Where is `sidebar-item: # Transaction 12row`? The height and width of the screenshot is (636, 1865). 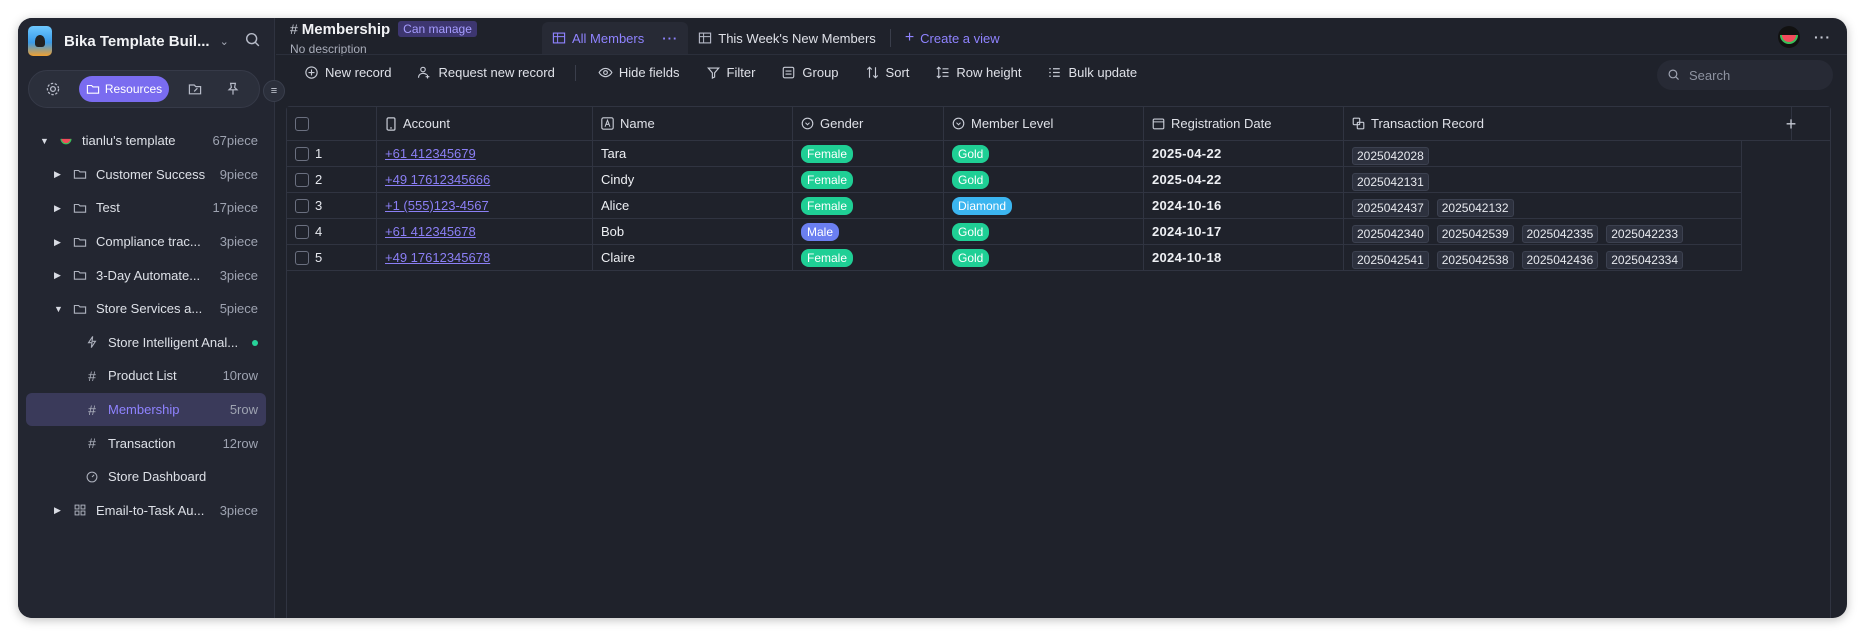
sidebar-item: # Transaction 12row is located at coordinates (146, 443).